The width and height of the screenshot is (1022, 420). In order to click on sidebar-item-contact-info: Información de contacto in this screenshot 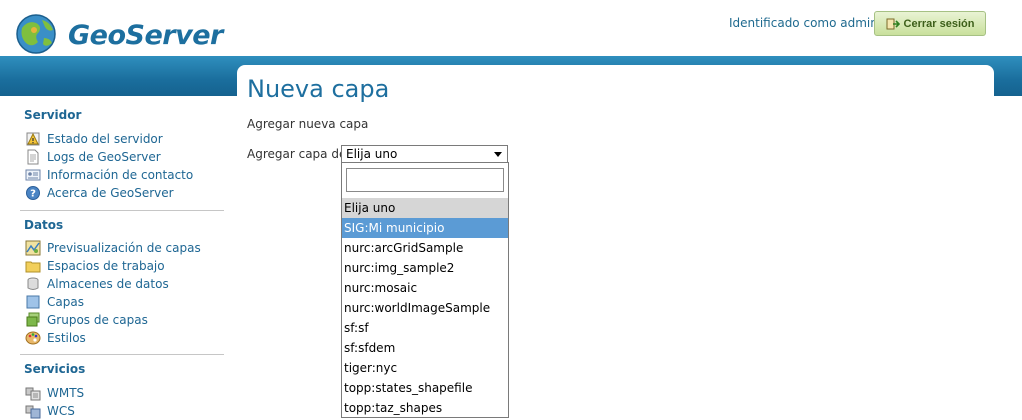, I will do `click(109, 175)`.